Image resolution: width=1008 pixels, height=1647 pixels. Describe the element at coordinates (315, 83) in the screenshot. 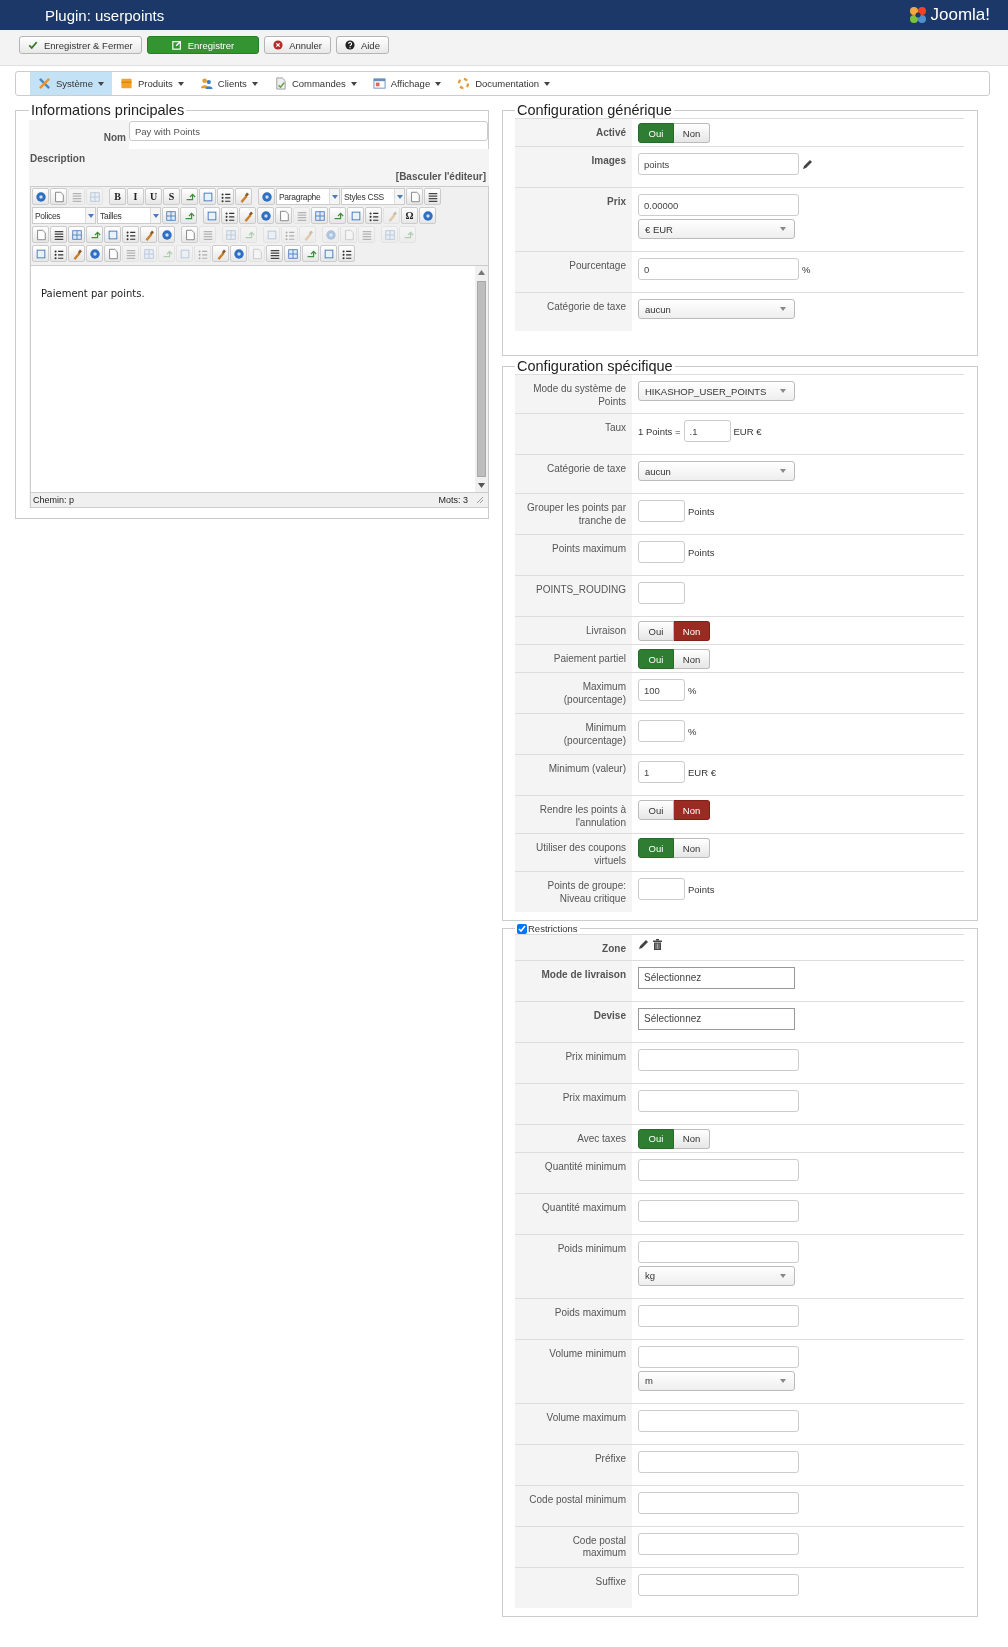

I see `menu-item: Commandes` at that location.